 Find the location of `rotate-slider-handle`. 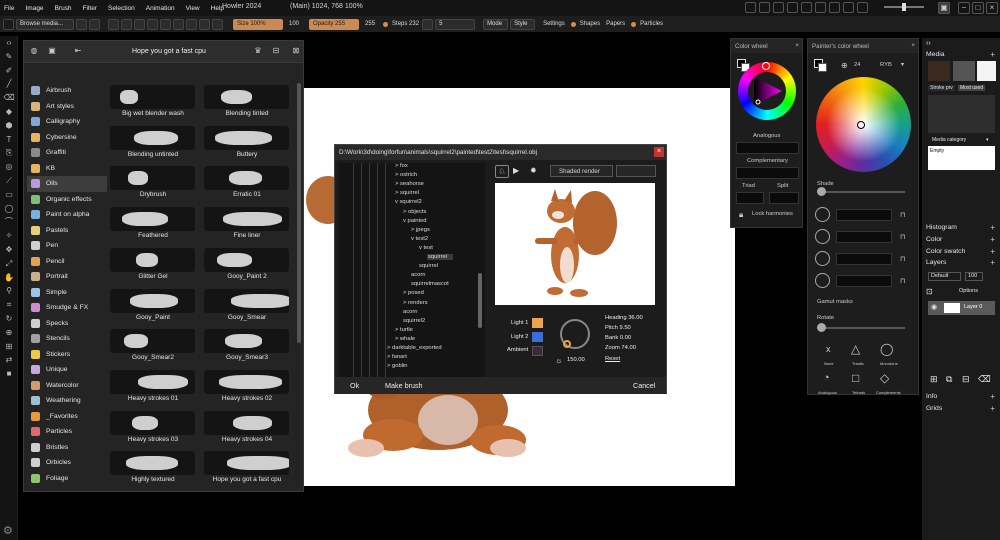

rotate-slider-handle is located at coordinates (821, 327).